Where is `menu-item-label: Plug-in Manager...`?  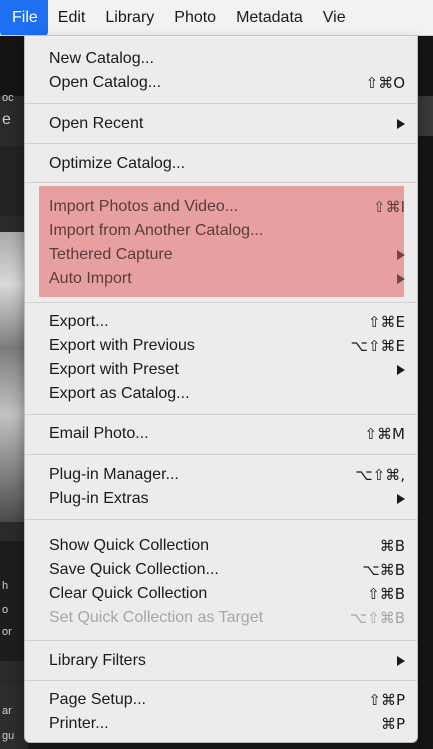 menu-item-label: Plug-in Manager... is located at coordinates (114, 474).